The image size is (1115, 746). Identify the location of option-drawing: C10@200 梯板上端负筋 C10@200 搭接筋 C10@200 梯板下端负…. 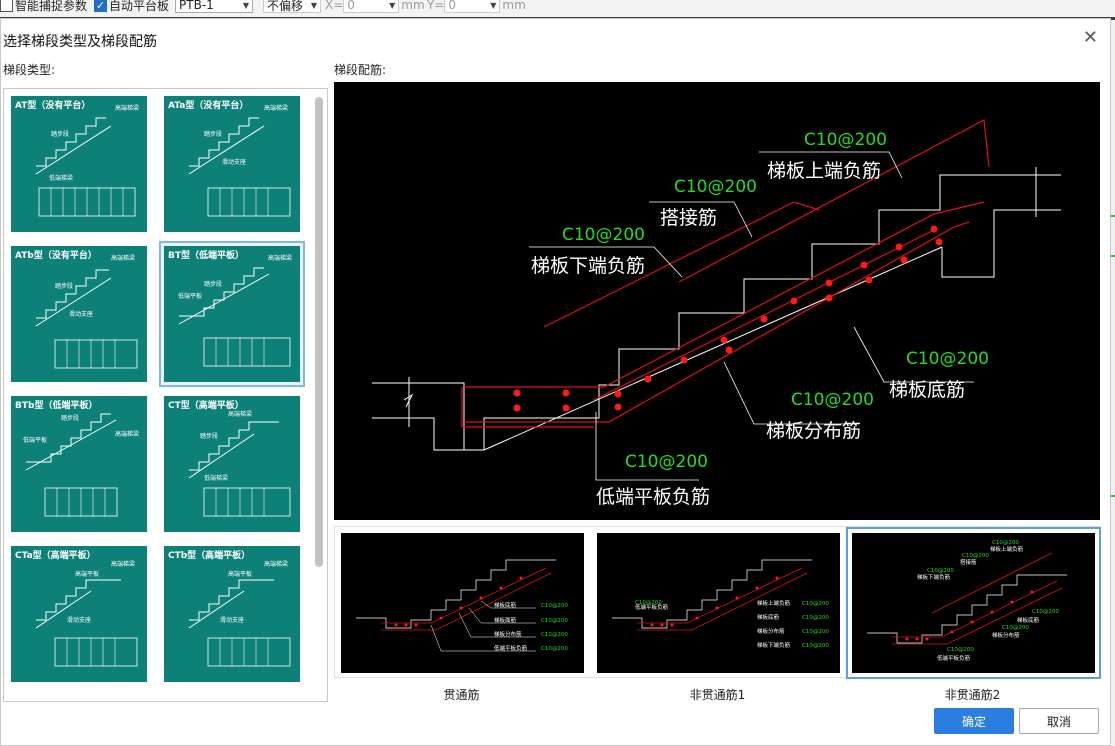
(967, 601).